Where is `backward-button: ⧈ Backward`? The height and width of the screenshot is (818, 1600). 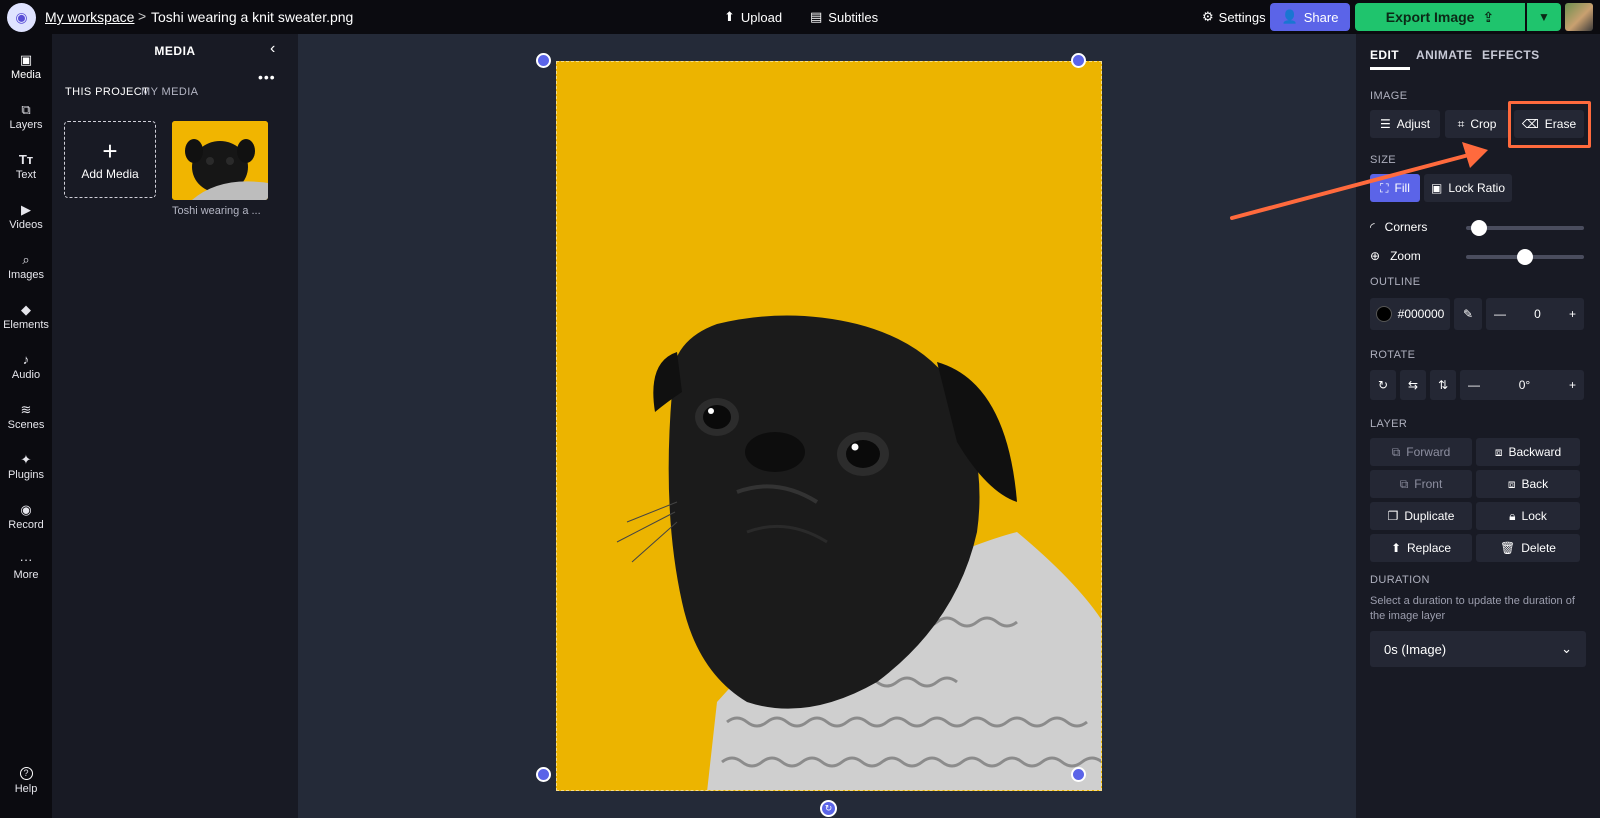
backward-button: ⧈ Backward is located at coordinates (1528, 452).